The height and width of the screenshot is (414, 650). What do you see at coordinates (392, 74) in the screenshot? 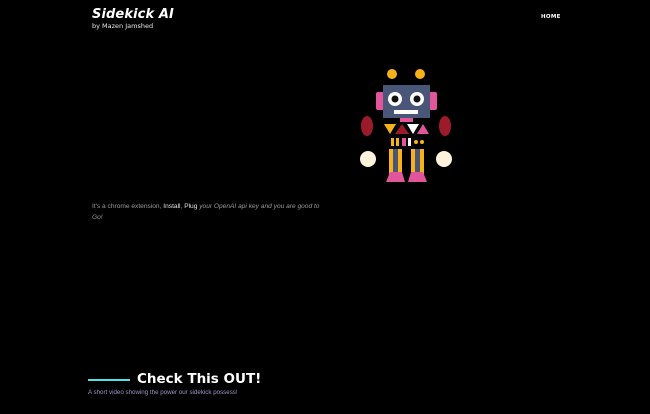
I see `robot-antenna-left` at bounding box center [392, 74].